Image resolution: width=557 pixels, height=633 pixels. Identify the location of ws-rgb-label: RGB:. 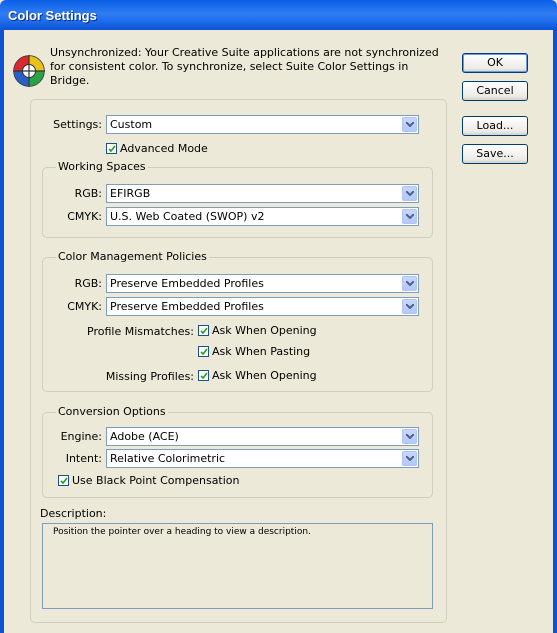
(88, 193).